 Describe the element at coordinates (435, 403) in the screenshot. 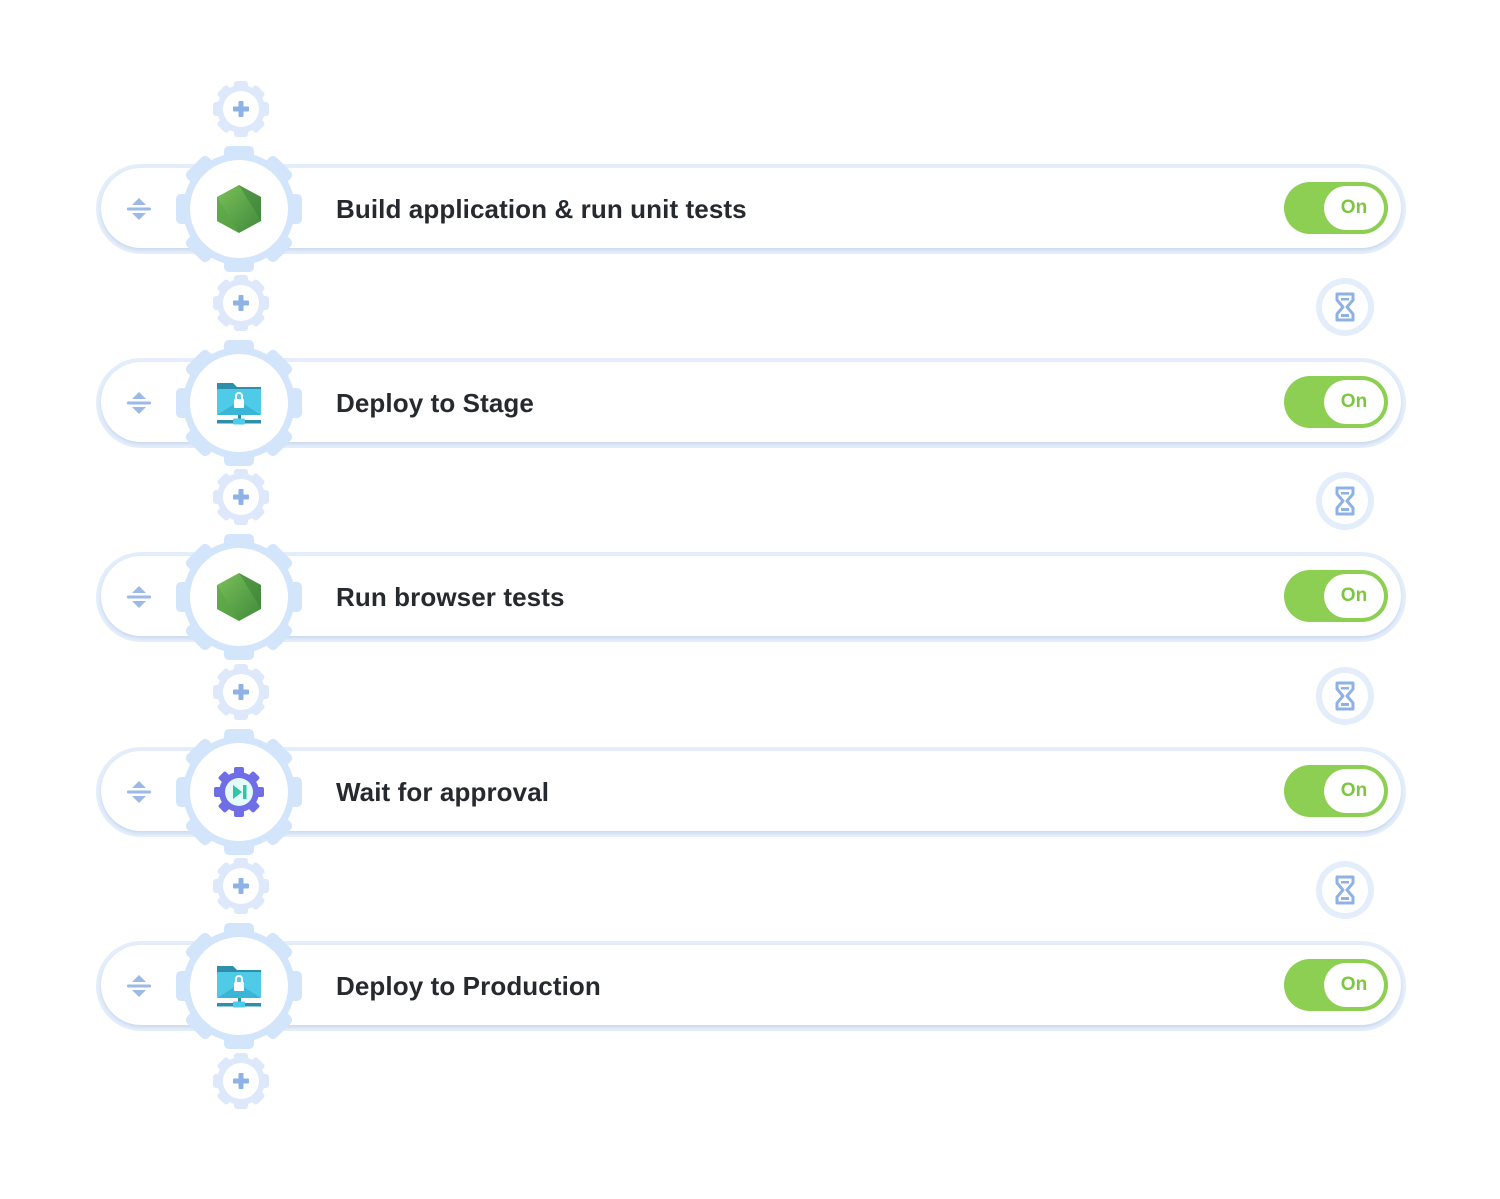

I see `step-label: Deploy to Stage` at that location.